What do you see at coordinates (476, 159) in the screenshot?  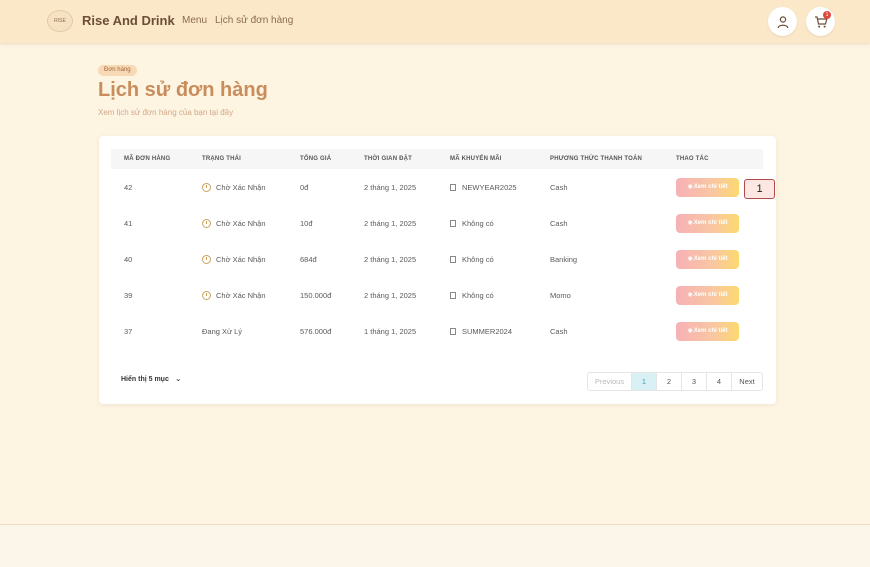 I see `col-promo-code: MÃ KHUYẾN MÃI` at bounding box center [476, 159].